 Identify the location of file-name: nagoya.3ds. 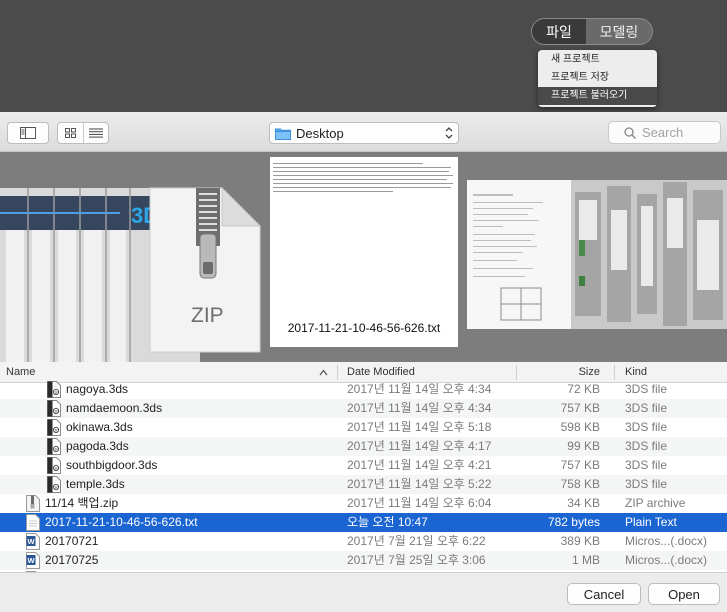
(97, 389).